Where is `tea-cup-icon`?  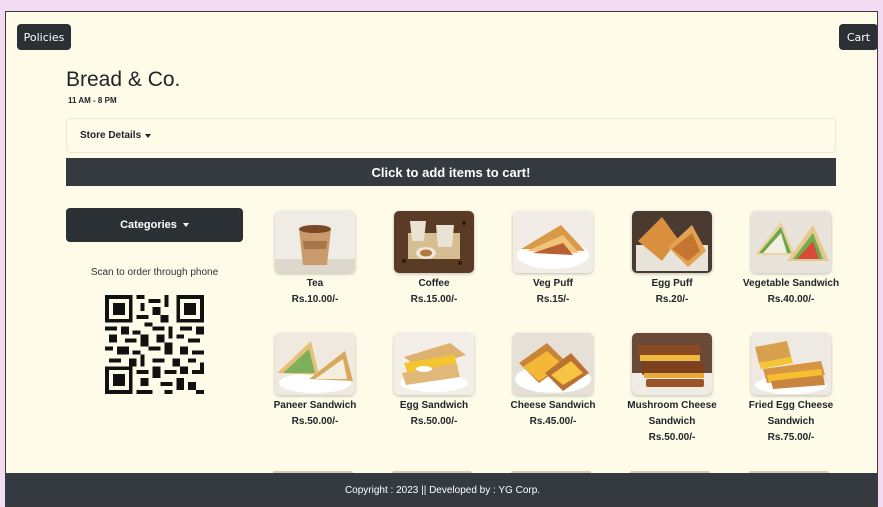
tea-cup-icon is located at coordinates (315, 242).